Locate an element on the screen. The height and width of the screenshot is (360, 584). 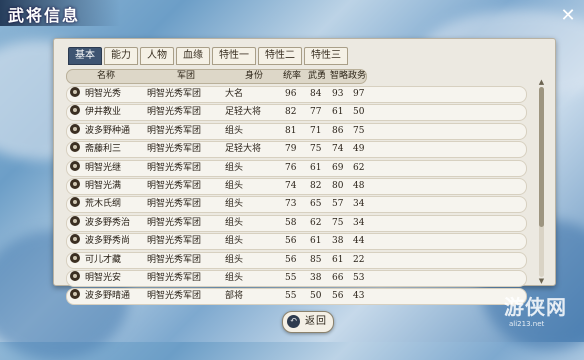
table-row: 明智光秀 明智光秀军团 大名 96 84 93 97 is located at coordinates (296, 94).